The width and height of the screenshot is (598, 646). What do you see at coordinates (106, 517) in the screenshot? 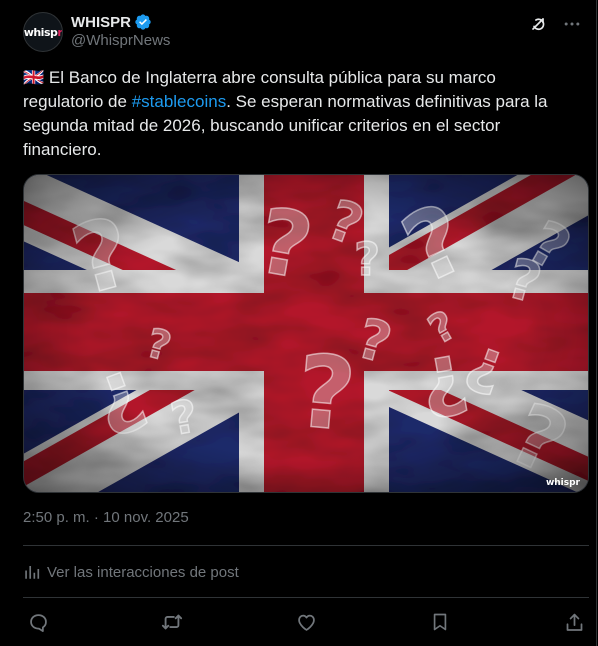
I see `post-timestamp: 2:50 p. m. · 10 nov. 2025` at bounding box center [106, 517].